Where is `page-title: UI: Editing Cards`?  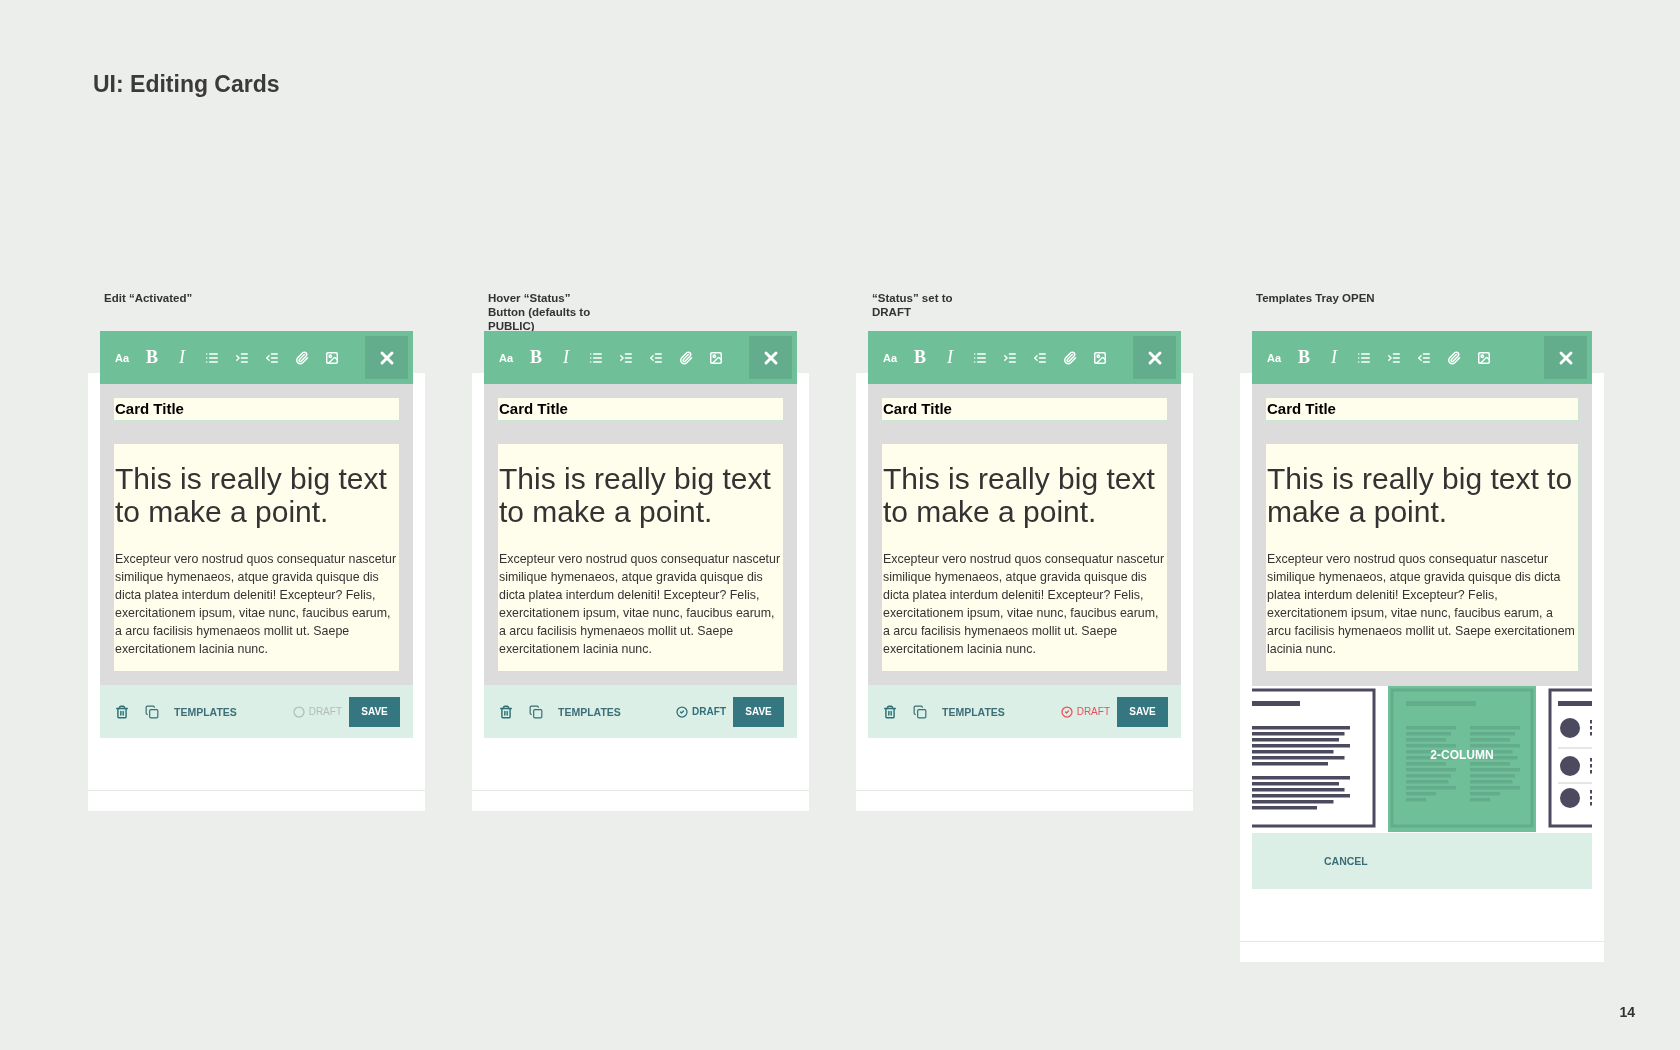
page-title: UI: Editing Cards is located at coordinates (186, 84).